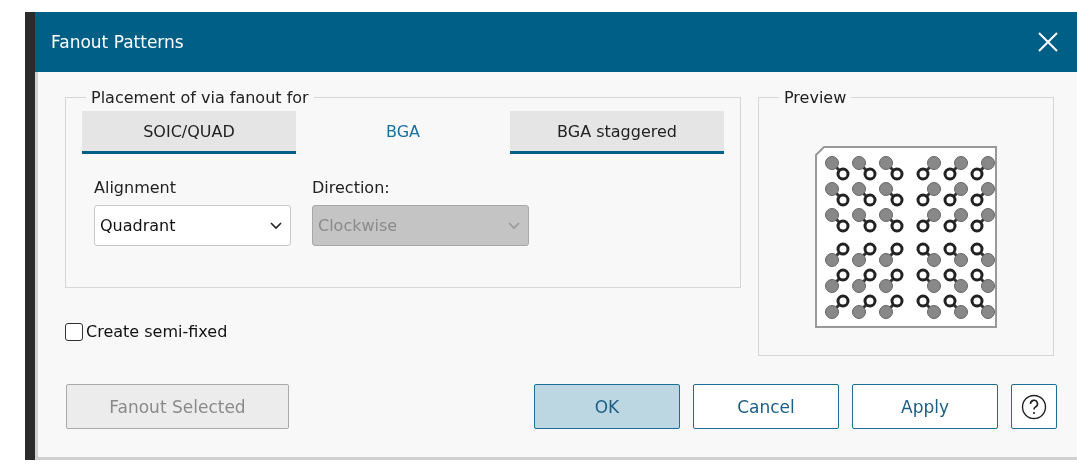  Describe the element at coordinates (402, 331) in the screenshot. I see `semi-fixed-checkbox: Create semi-fixed` at that location.